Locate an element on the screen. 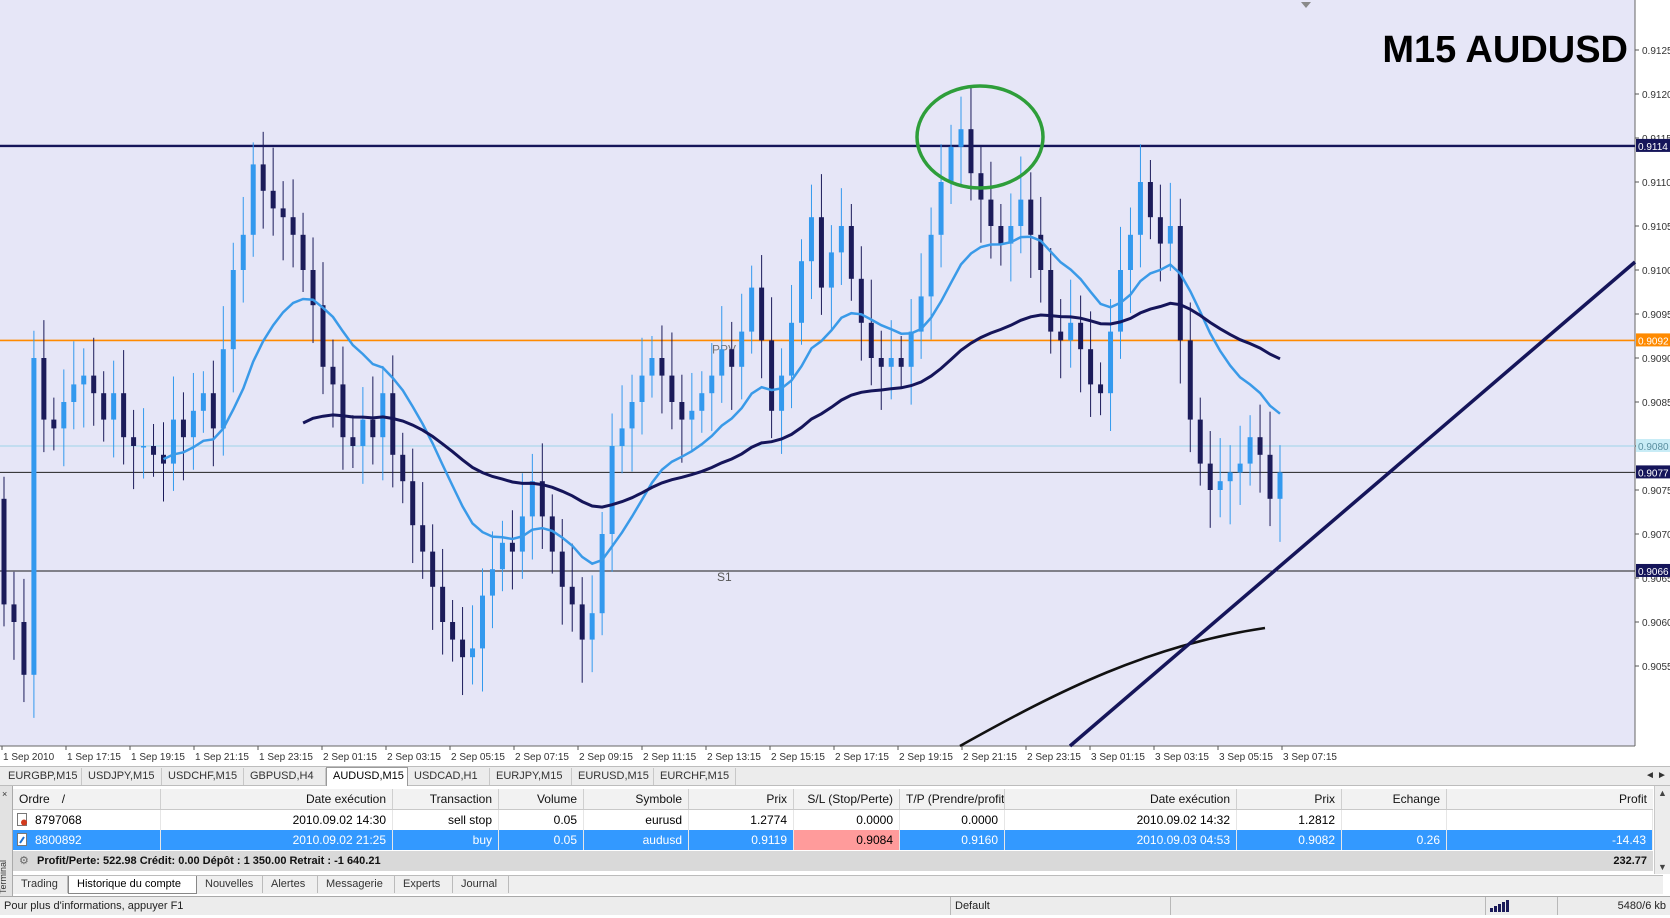  tab-alertes: Alertes is located at coordinates (290, 884).